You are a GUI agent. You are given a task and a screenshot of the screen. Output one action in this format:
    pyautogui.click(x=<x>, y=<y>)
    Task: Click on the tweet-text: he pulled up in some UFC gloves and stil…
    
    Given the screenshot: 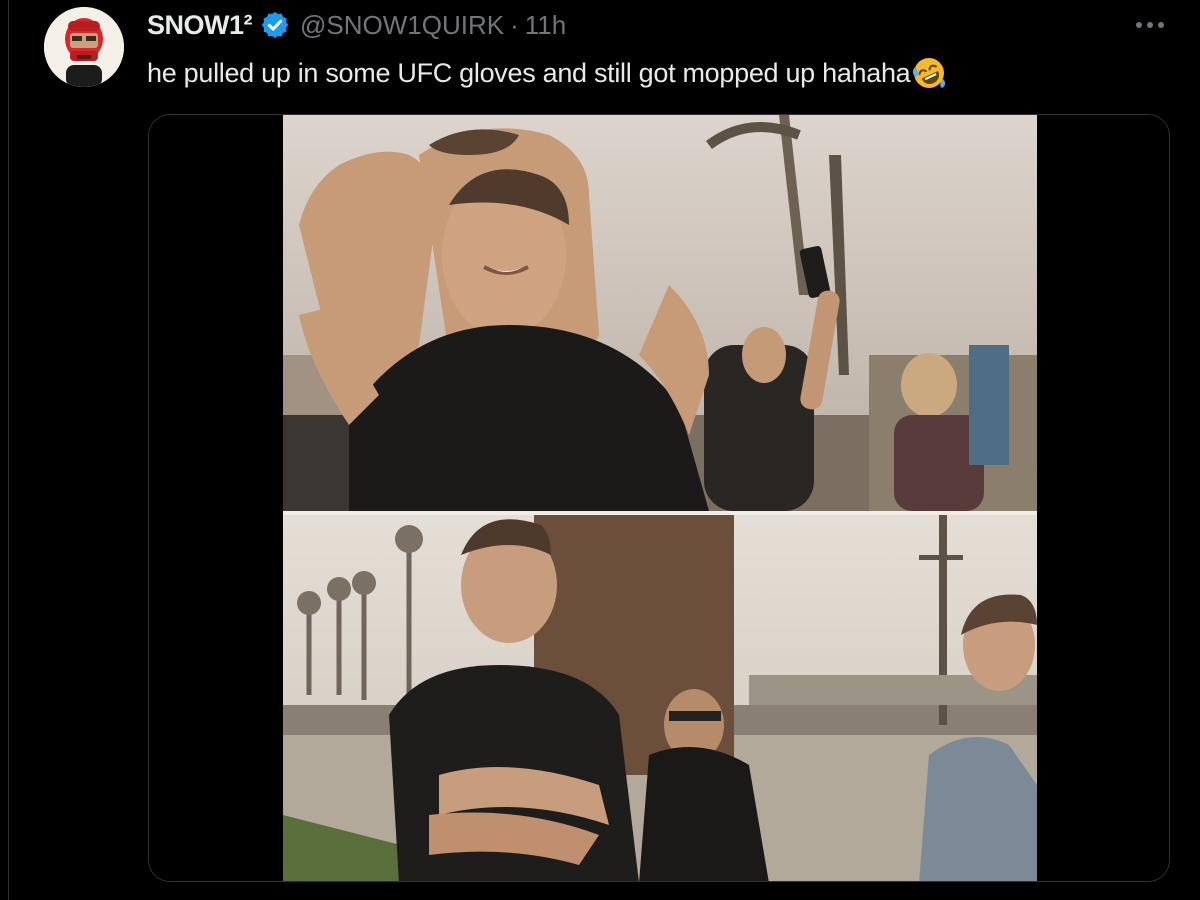 What is the action you would take?
    pyautogui.click(x=547, y=73)
    